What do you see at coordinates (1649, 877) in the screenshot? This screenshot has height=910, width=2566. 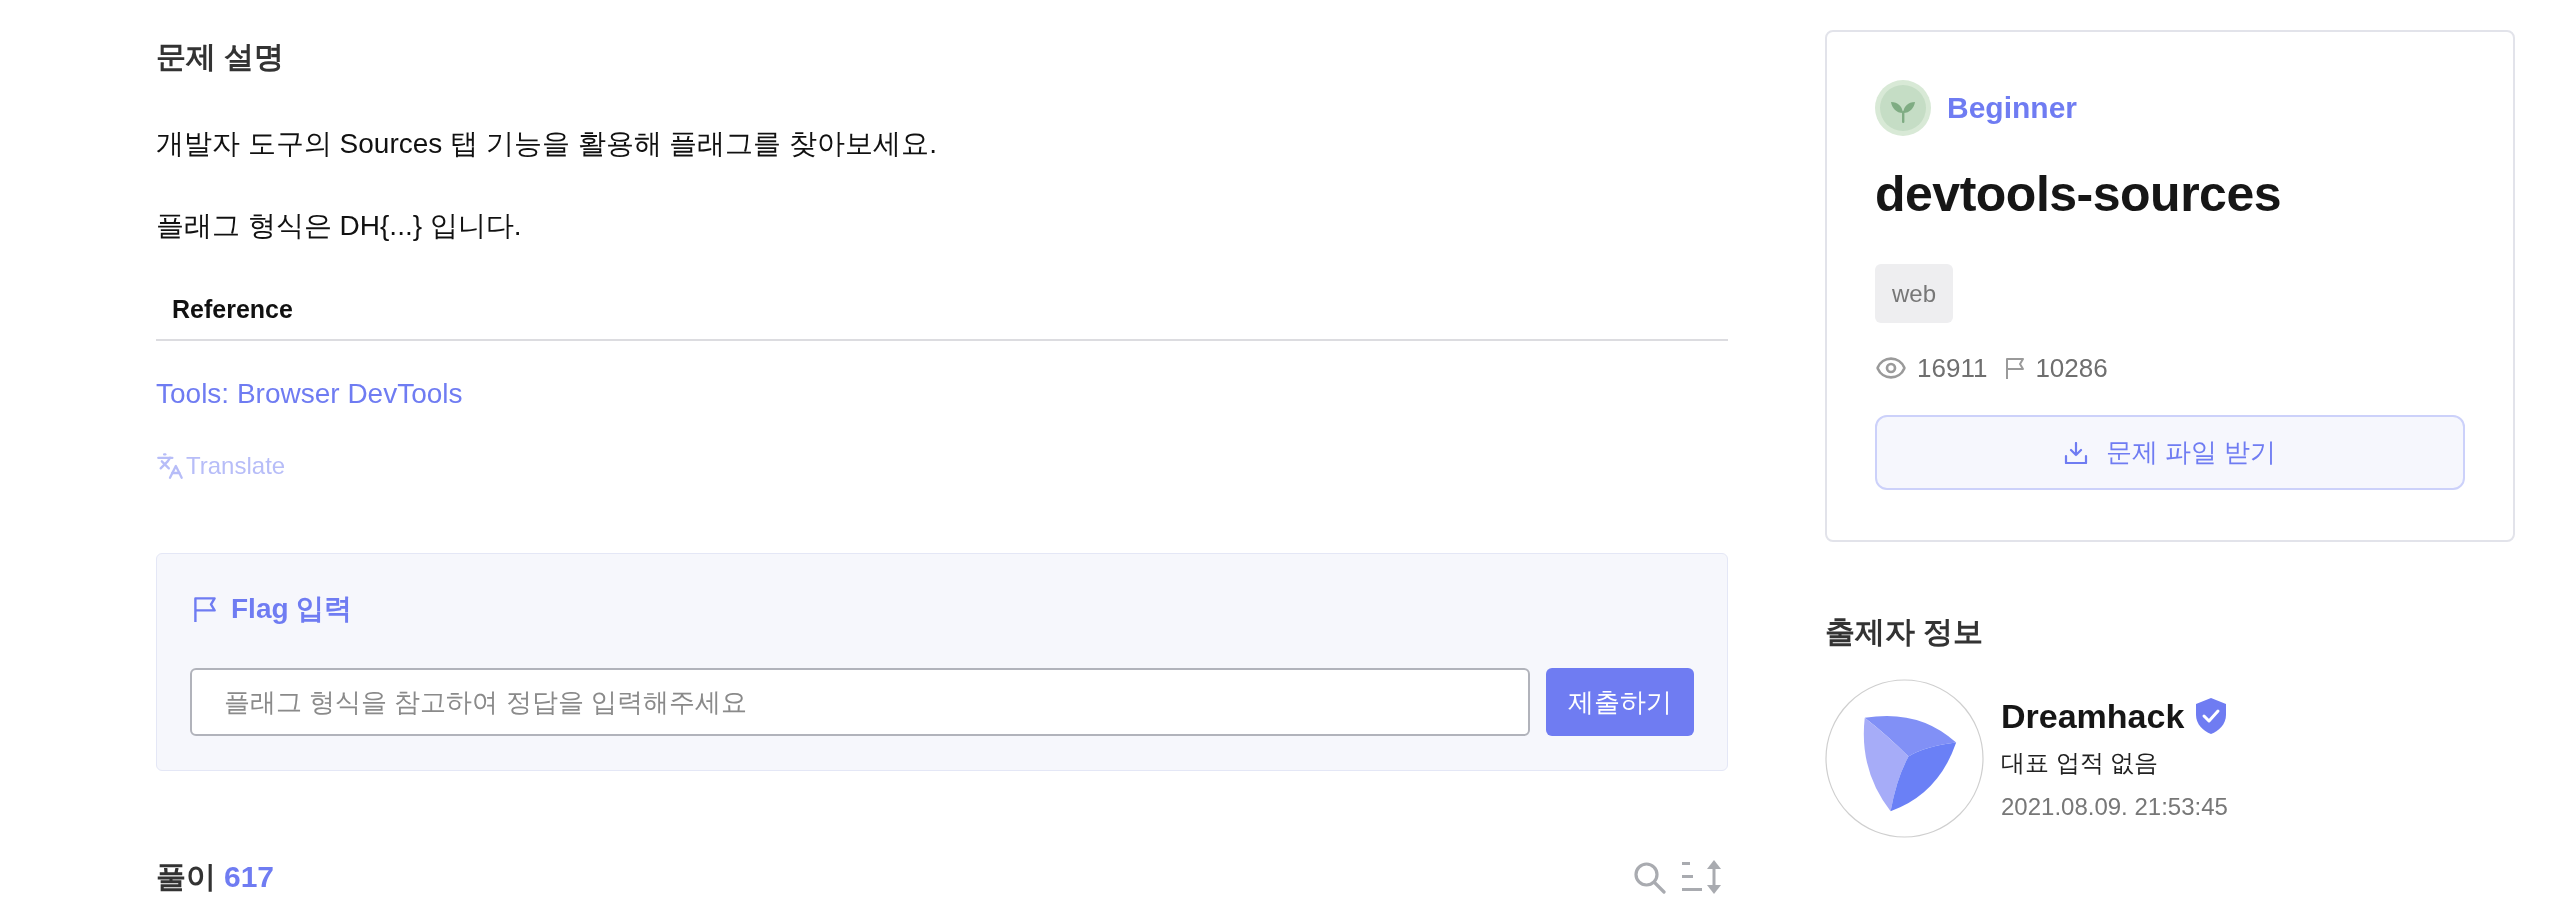 I see `search-icon` at bounding box center [1649, 877].